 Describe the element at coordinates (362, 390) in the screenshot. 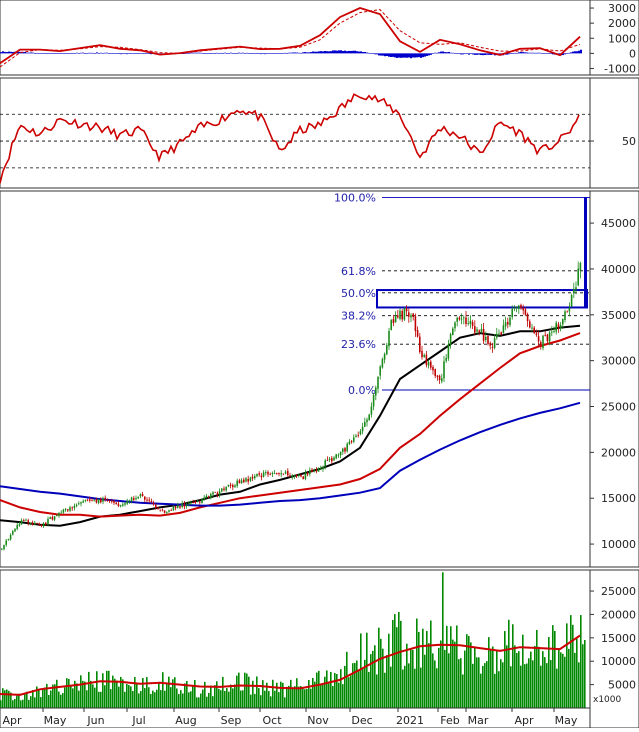

I see `fib-level-label: 0.0%` at that location.